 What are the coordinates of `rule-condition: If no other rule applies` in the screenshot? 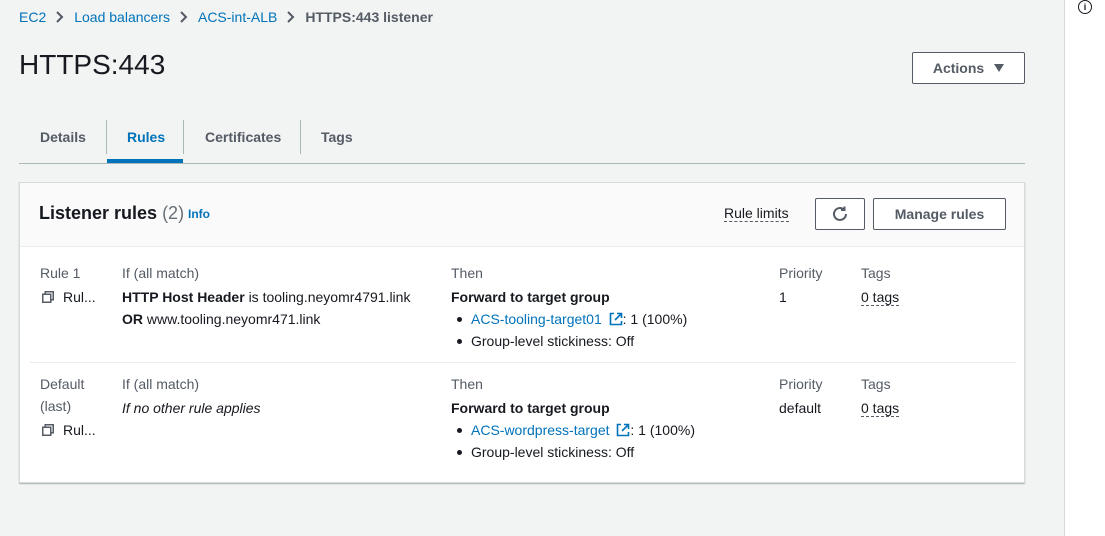 It's located at (191, 408).